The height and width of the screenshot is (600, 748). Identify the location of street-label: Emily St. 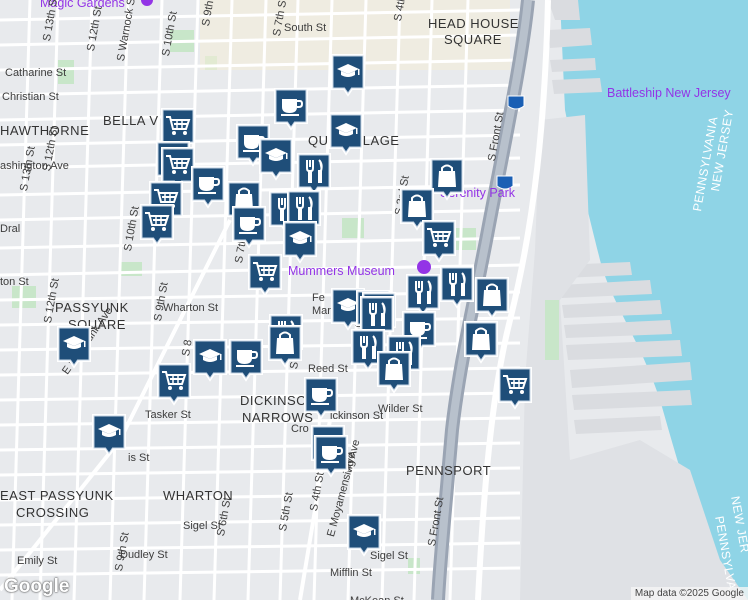
(37, 561).